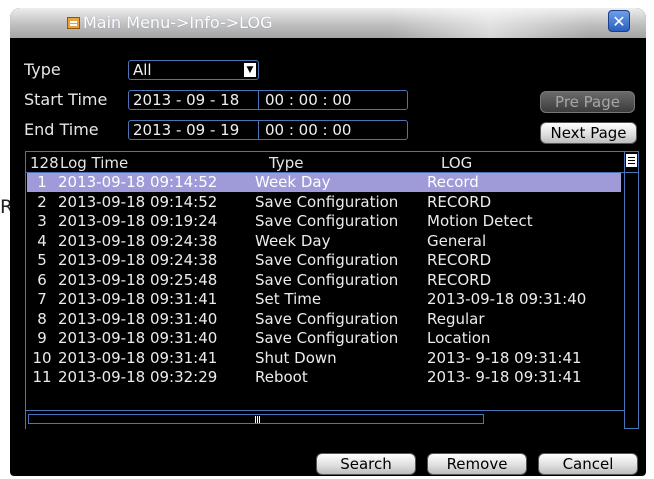 This screenshot has height=479, width=654. I want to click on end-clock-value: 00 : 00 : 00, so click(308, 130).